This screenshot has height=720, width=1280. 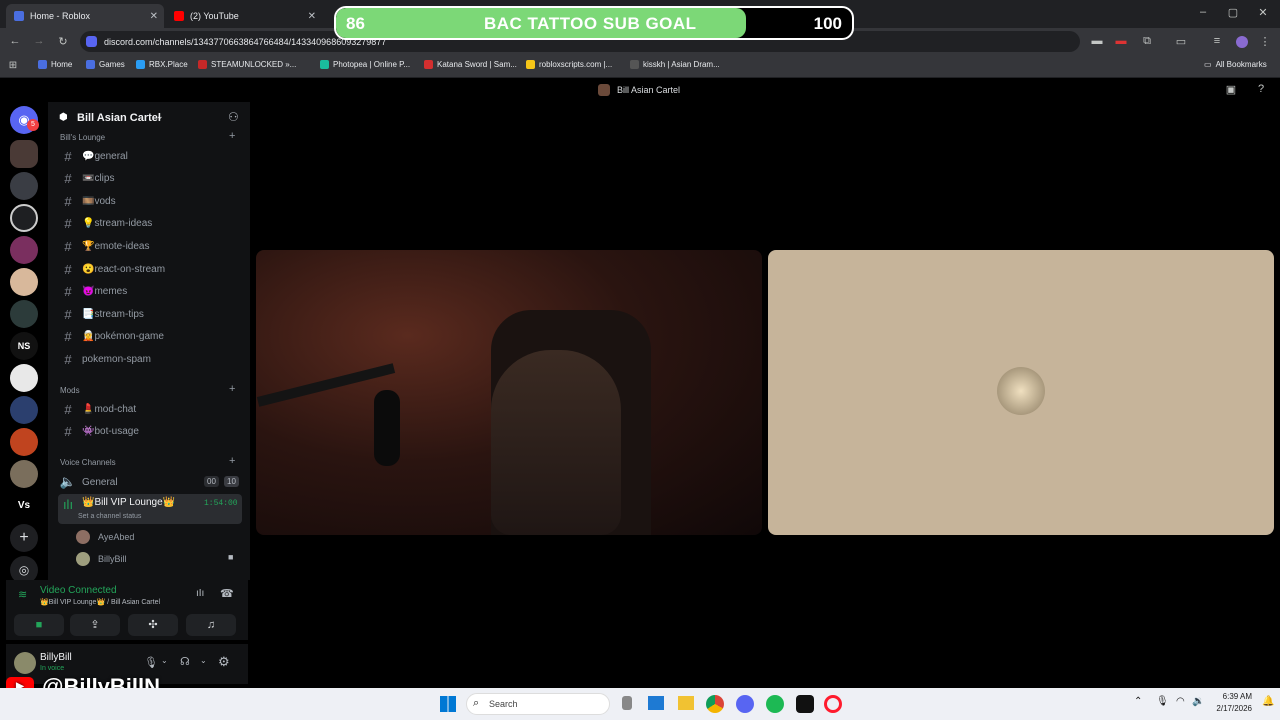 What do you see at coordinates (25, 663) in the screenshot?
I see `user-avatar` at bounding box center [25, 663].